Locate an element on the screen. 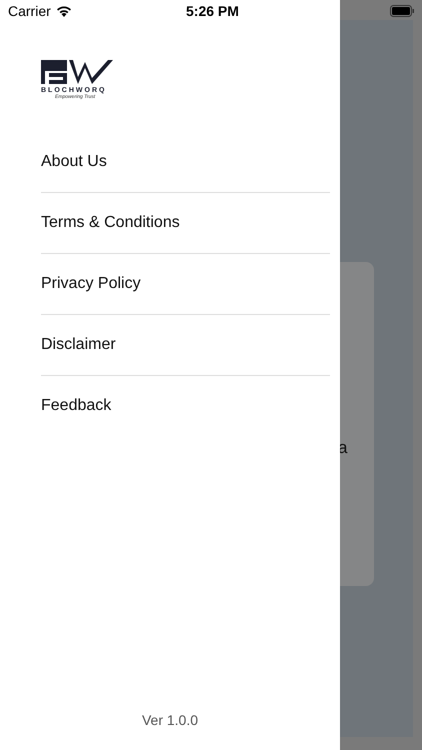 Image resolution: width=422 pixels, height=750 pixels. wifi-icon is located at coordinates (64, 11).